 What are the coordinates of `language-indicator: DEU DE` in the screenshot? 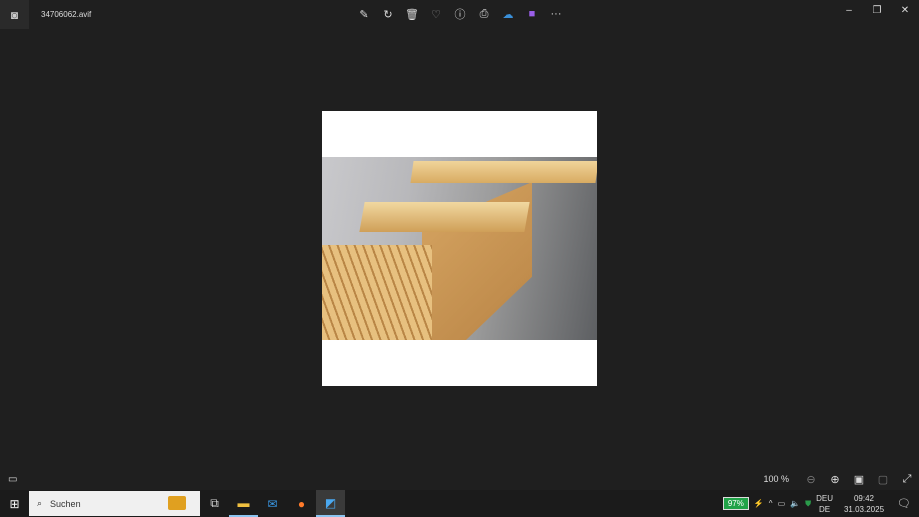 It's located at (824, 504).